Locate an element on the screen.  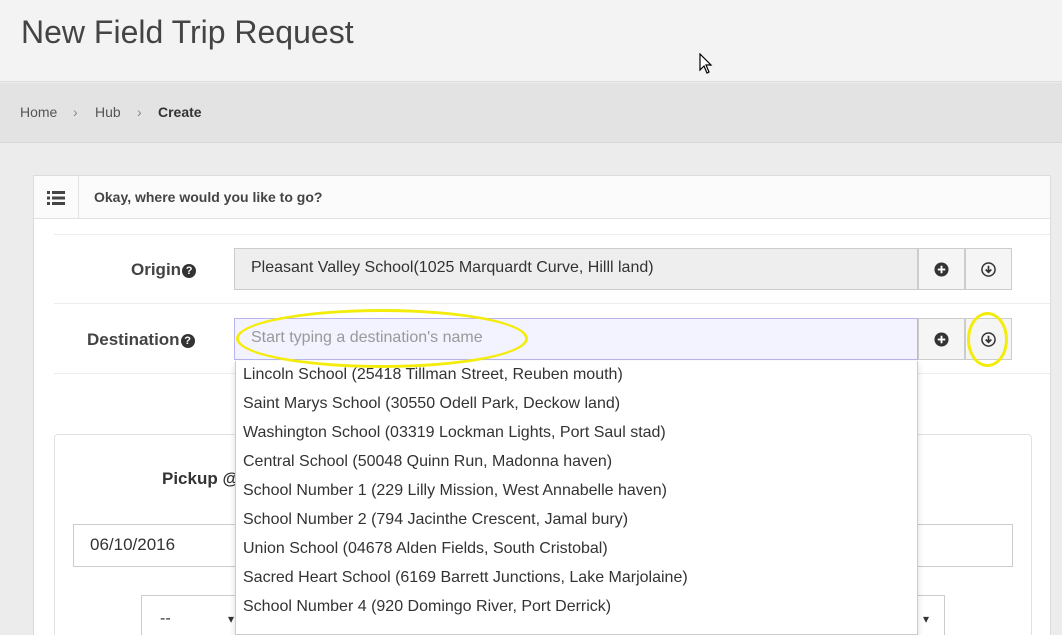
destination-select-button is located at coordinates (988, 339).